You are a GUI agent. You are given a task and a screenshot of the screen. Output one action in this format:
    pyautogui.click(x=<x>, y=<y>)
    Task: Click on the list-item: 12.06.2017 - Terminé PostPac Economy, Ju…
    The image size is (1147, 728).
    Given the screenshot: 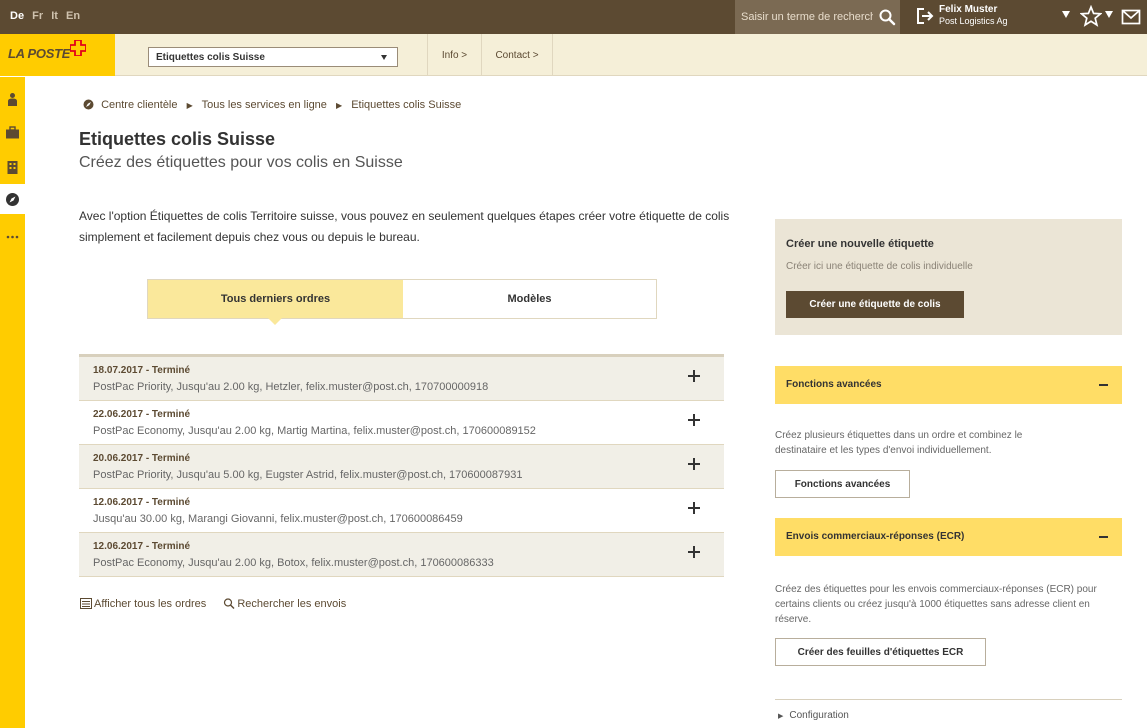 What is the action you would take?
    pyautogui.click(x=401, y=555)
    